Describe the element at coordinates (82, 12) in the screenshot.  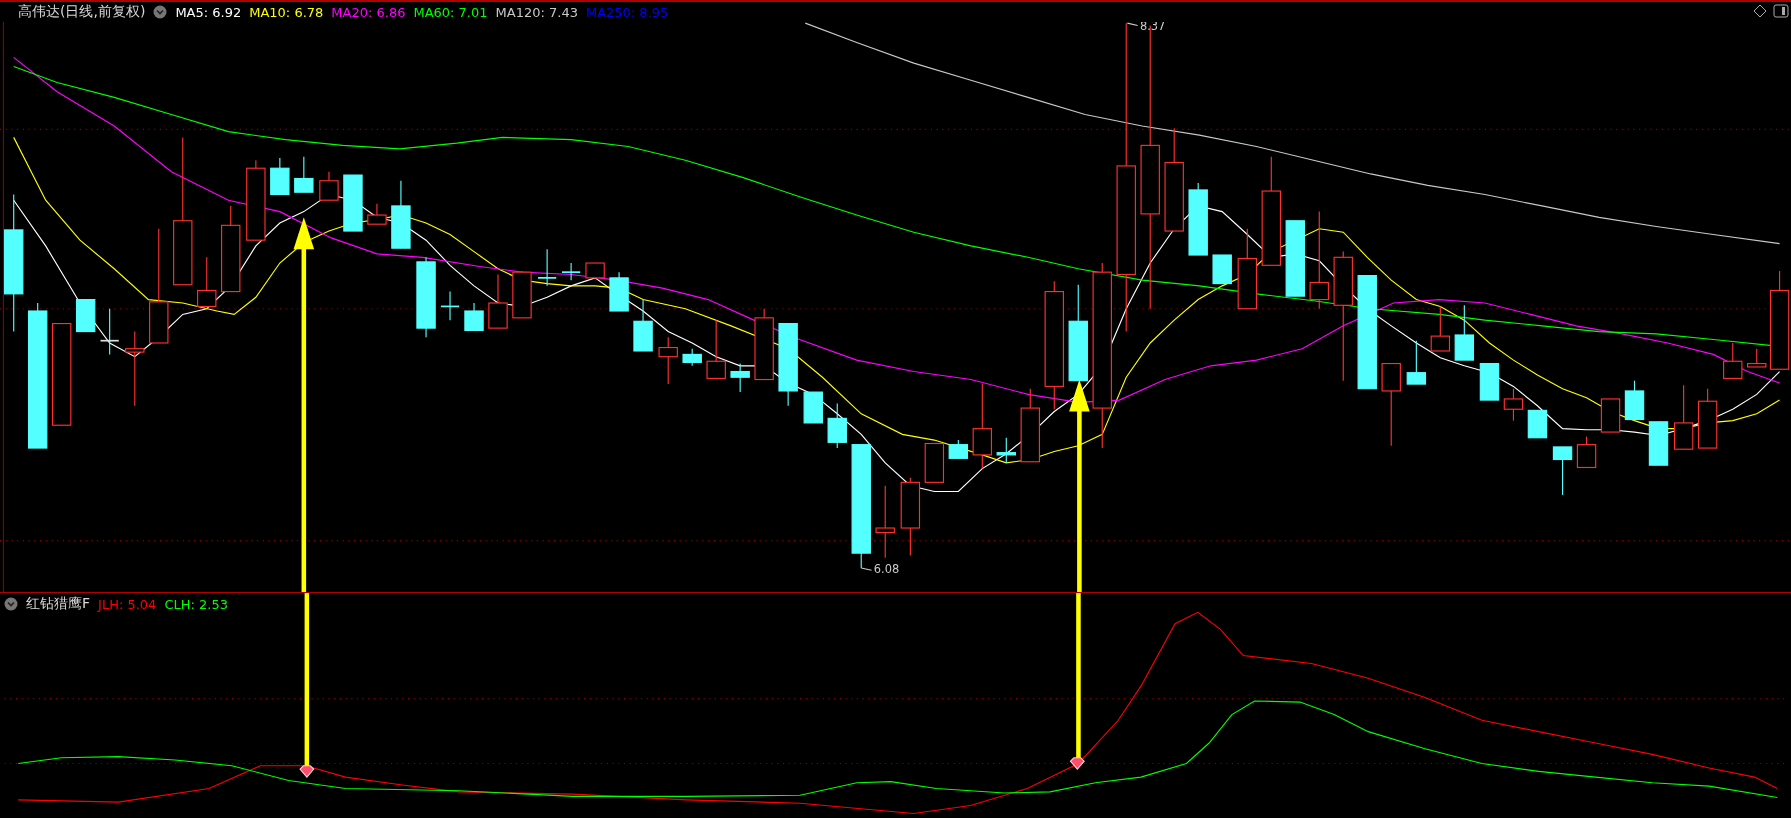
I see `chart-title: 高伟达(日线,前复权)` at that location.